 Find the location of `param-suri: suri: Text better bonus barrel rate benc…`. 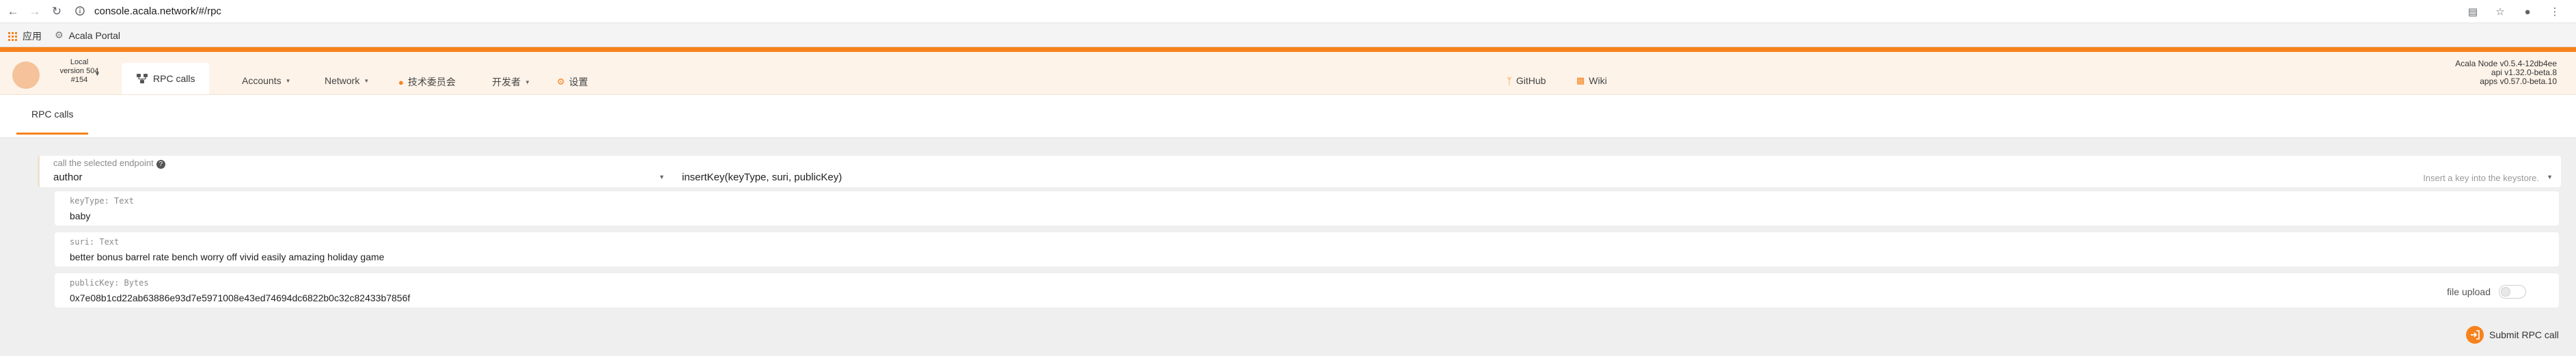

param-suri: suri: Text better bonus barrel rate benc… is located at coordinates (1307, 249).